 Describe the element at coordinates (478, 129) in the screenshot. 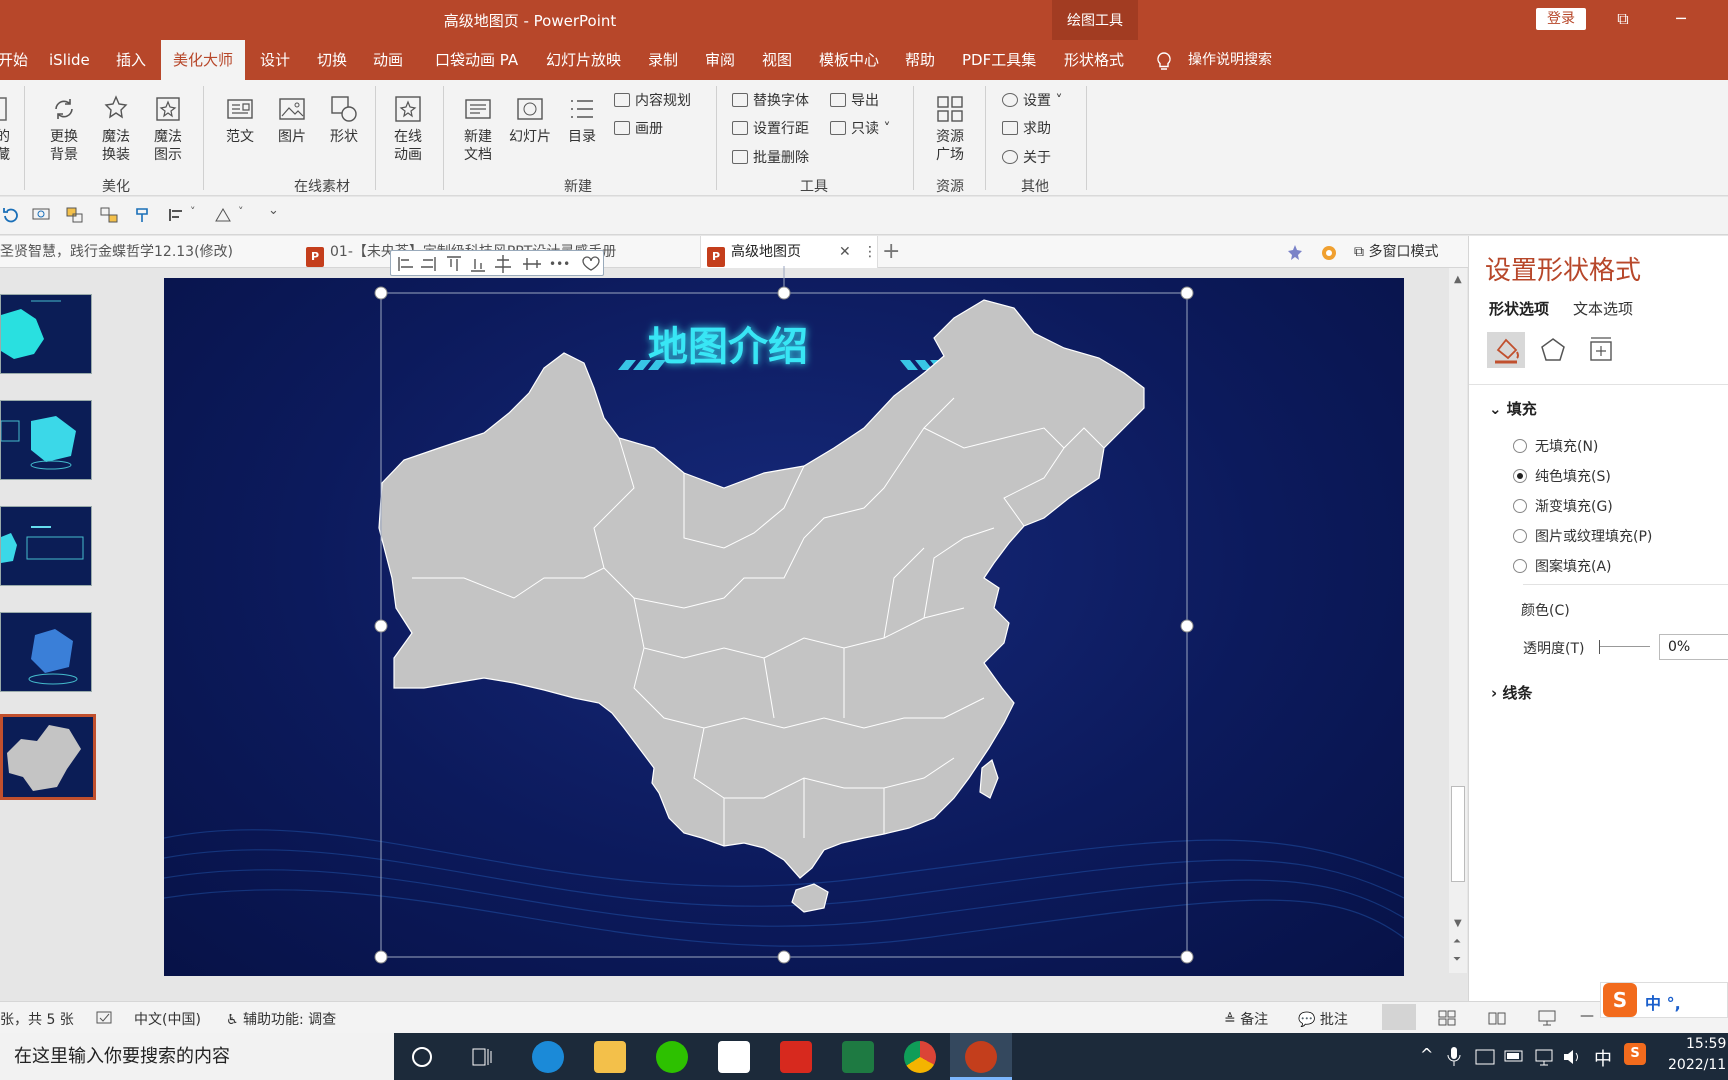

I see `new-document-button: 新建 文档` at that location.